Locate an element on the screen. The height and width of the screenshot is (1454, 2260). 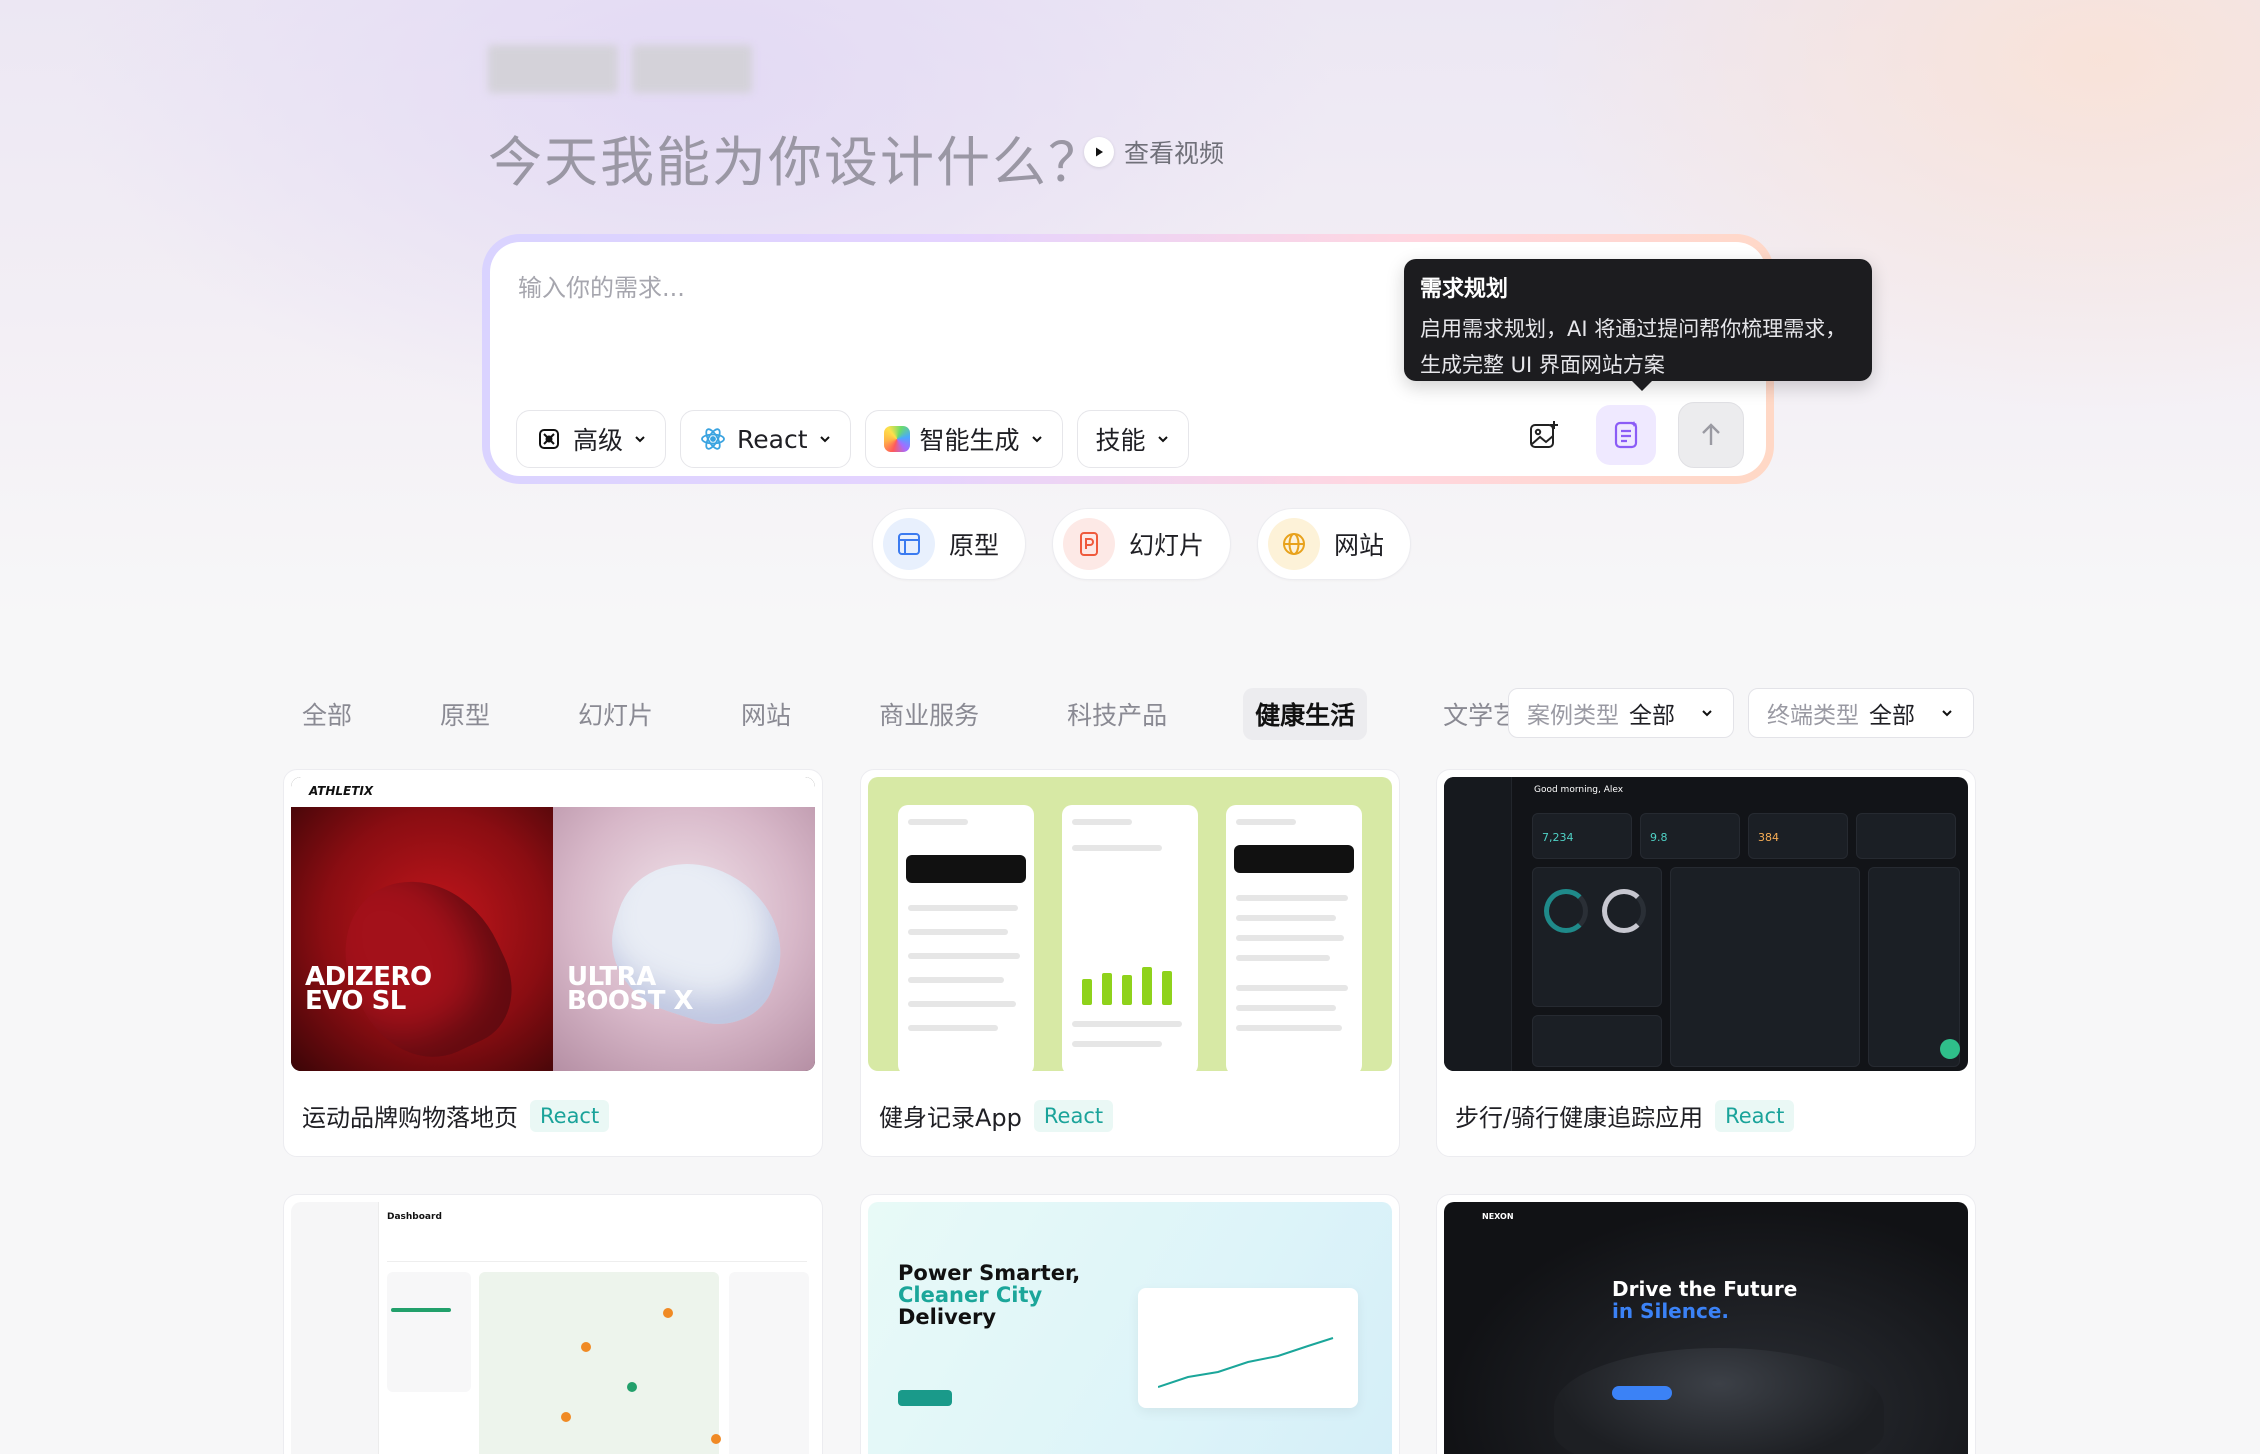
case-thumbnail-fitness-app is located at coordinates (1130, 924).